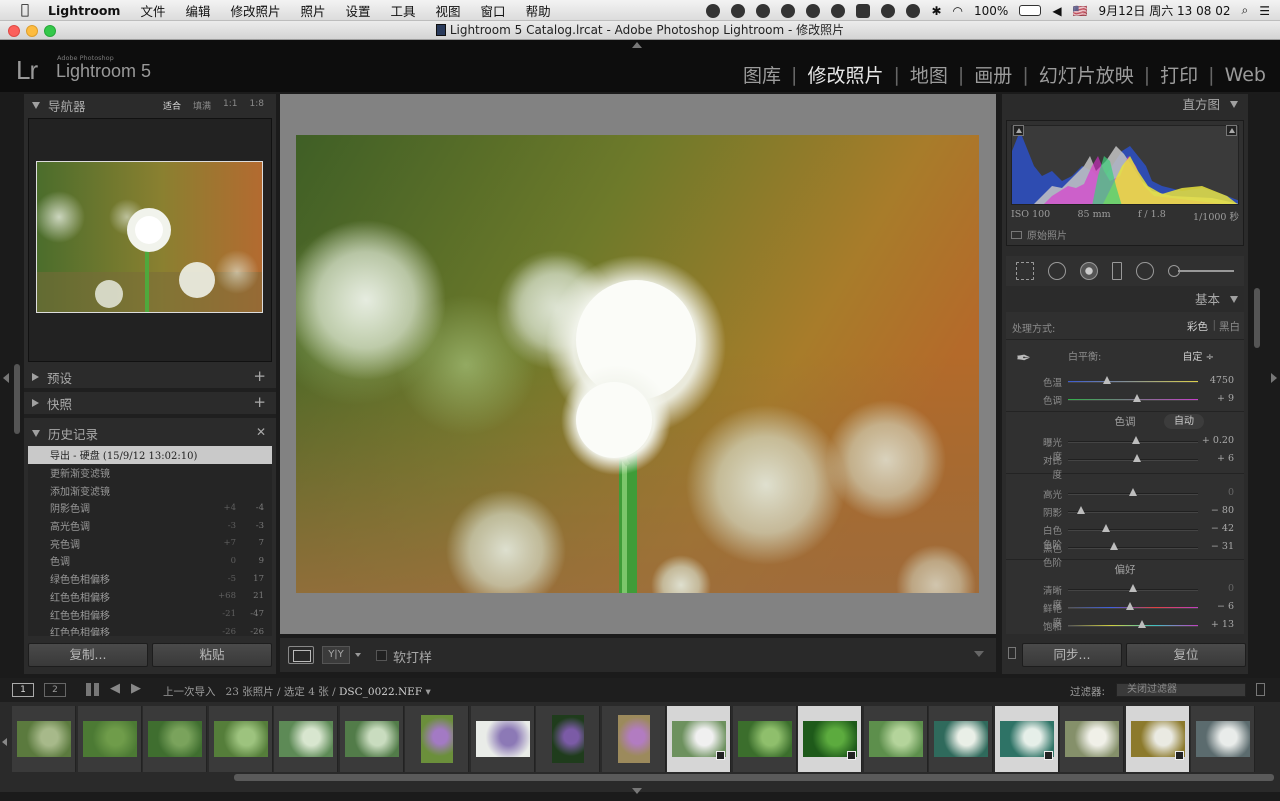 Image resolution: width=1280 pixels, height=801 pixels. What do you see at coordinates (152, 10) in the screenshot?
I see `menu-file: 文件` at bounding box center [152, 10].